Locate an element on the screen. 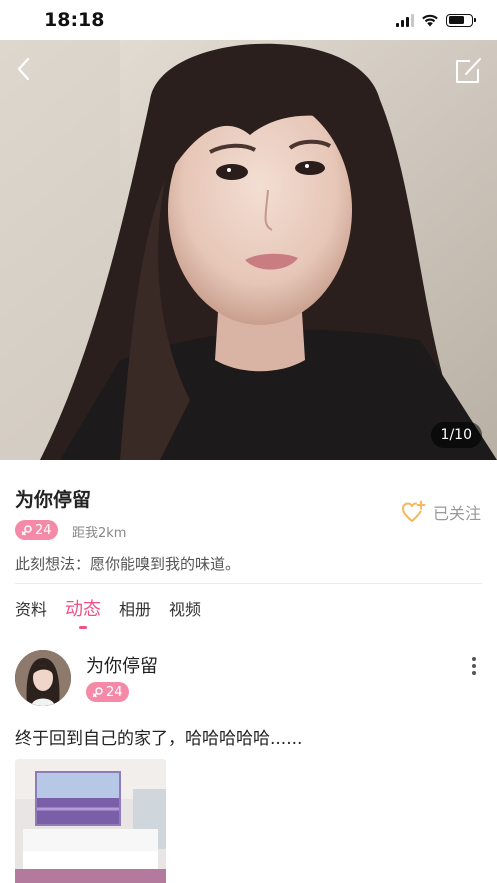  edit-icon is located at coordinates (468, 70).